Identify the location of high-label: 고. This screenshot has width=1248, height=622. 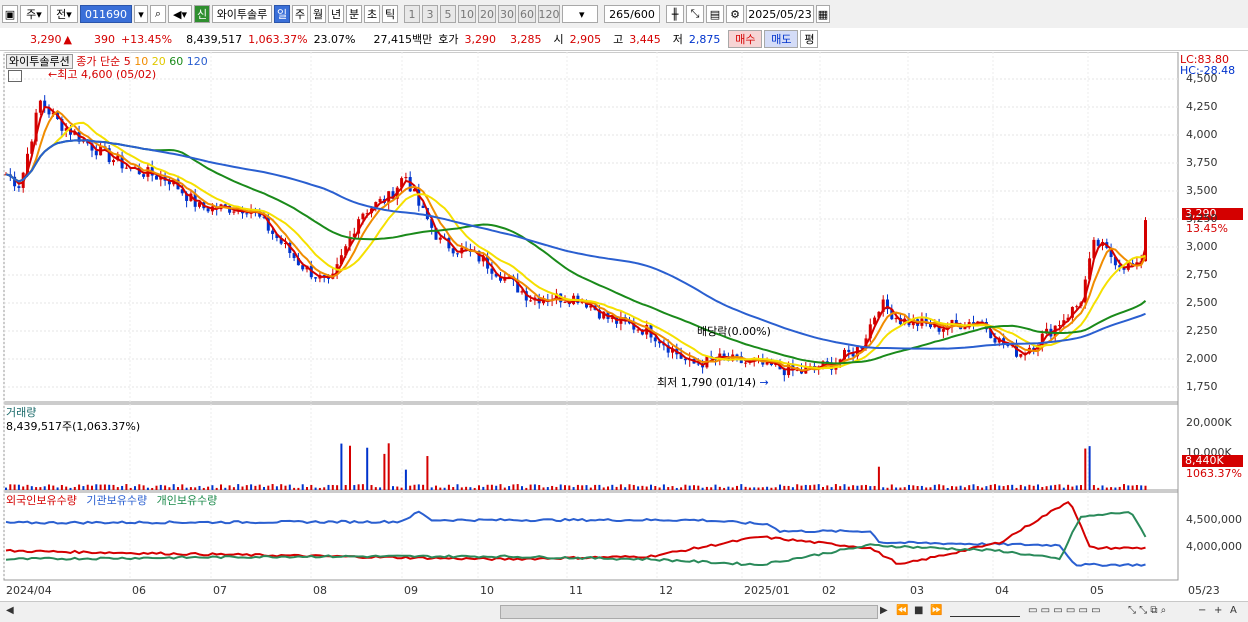
(618, 39).